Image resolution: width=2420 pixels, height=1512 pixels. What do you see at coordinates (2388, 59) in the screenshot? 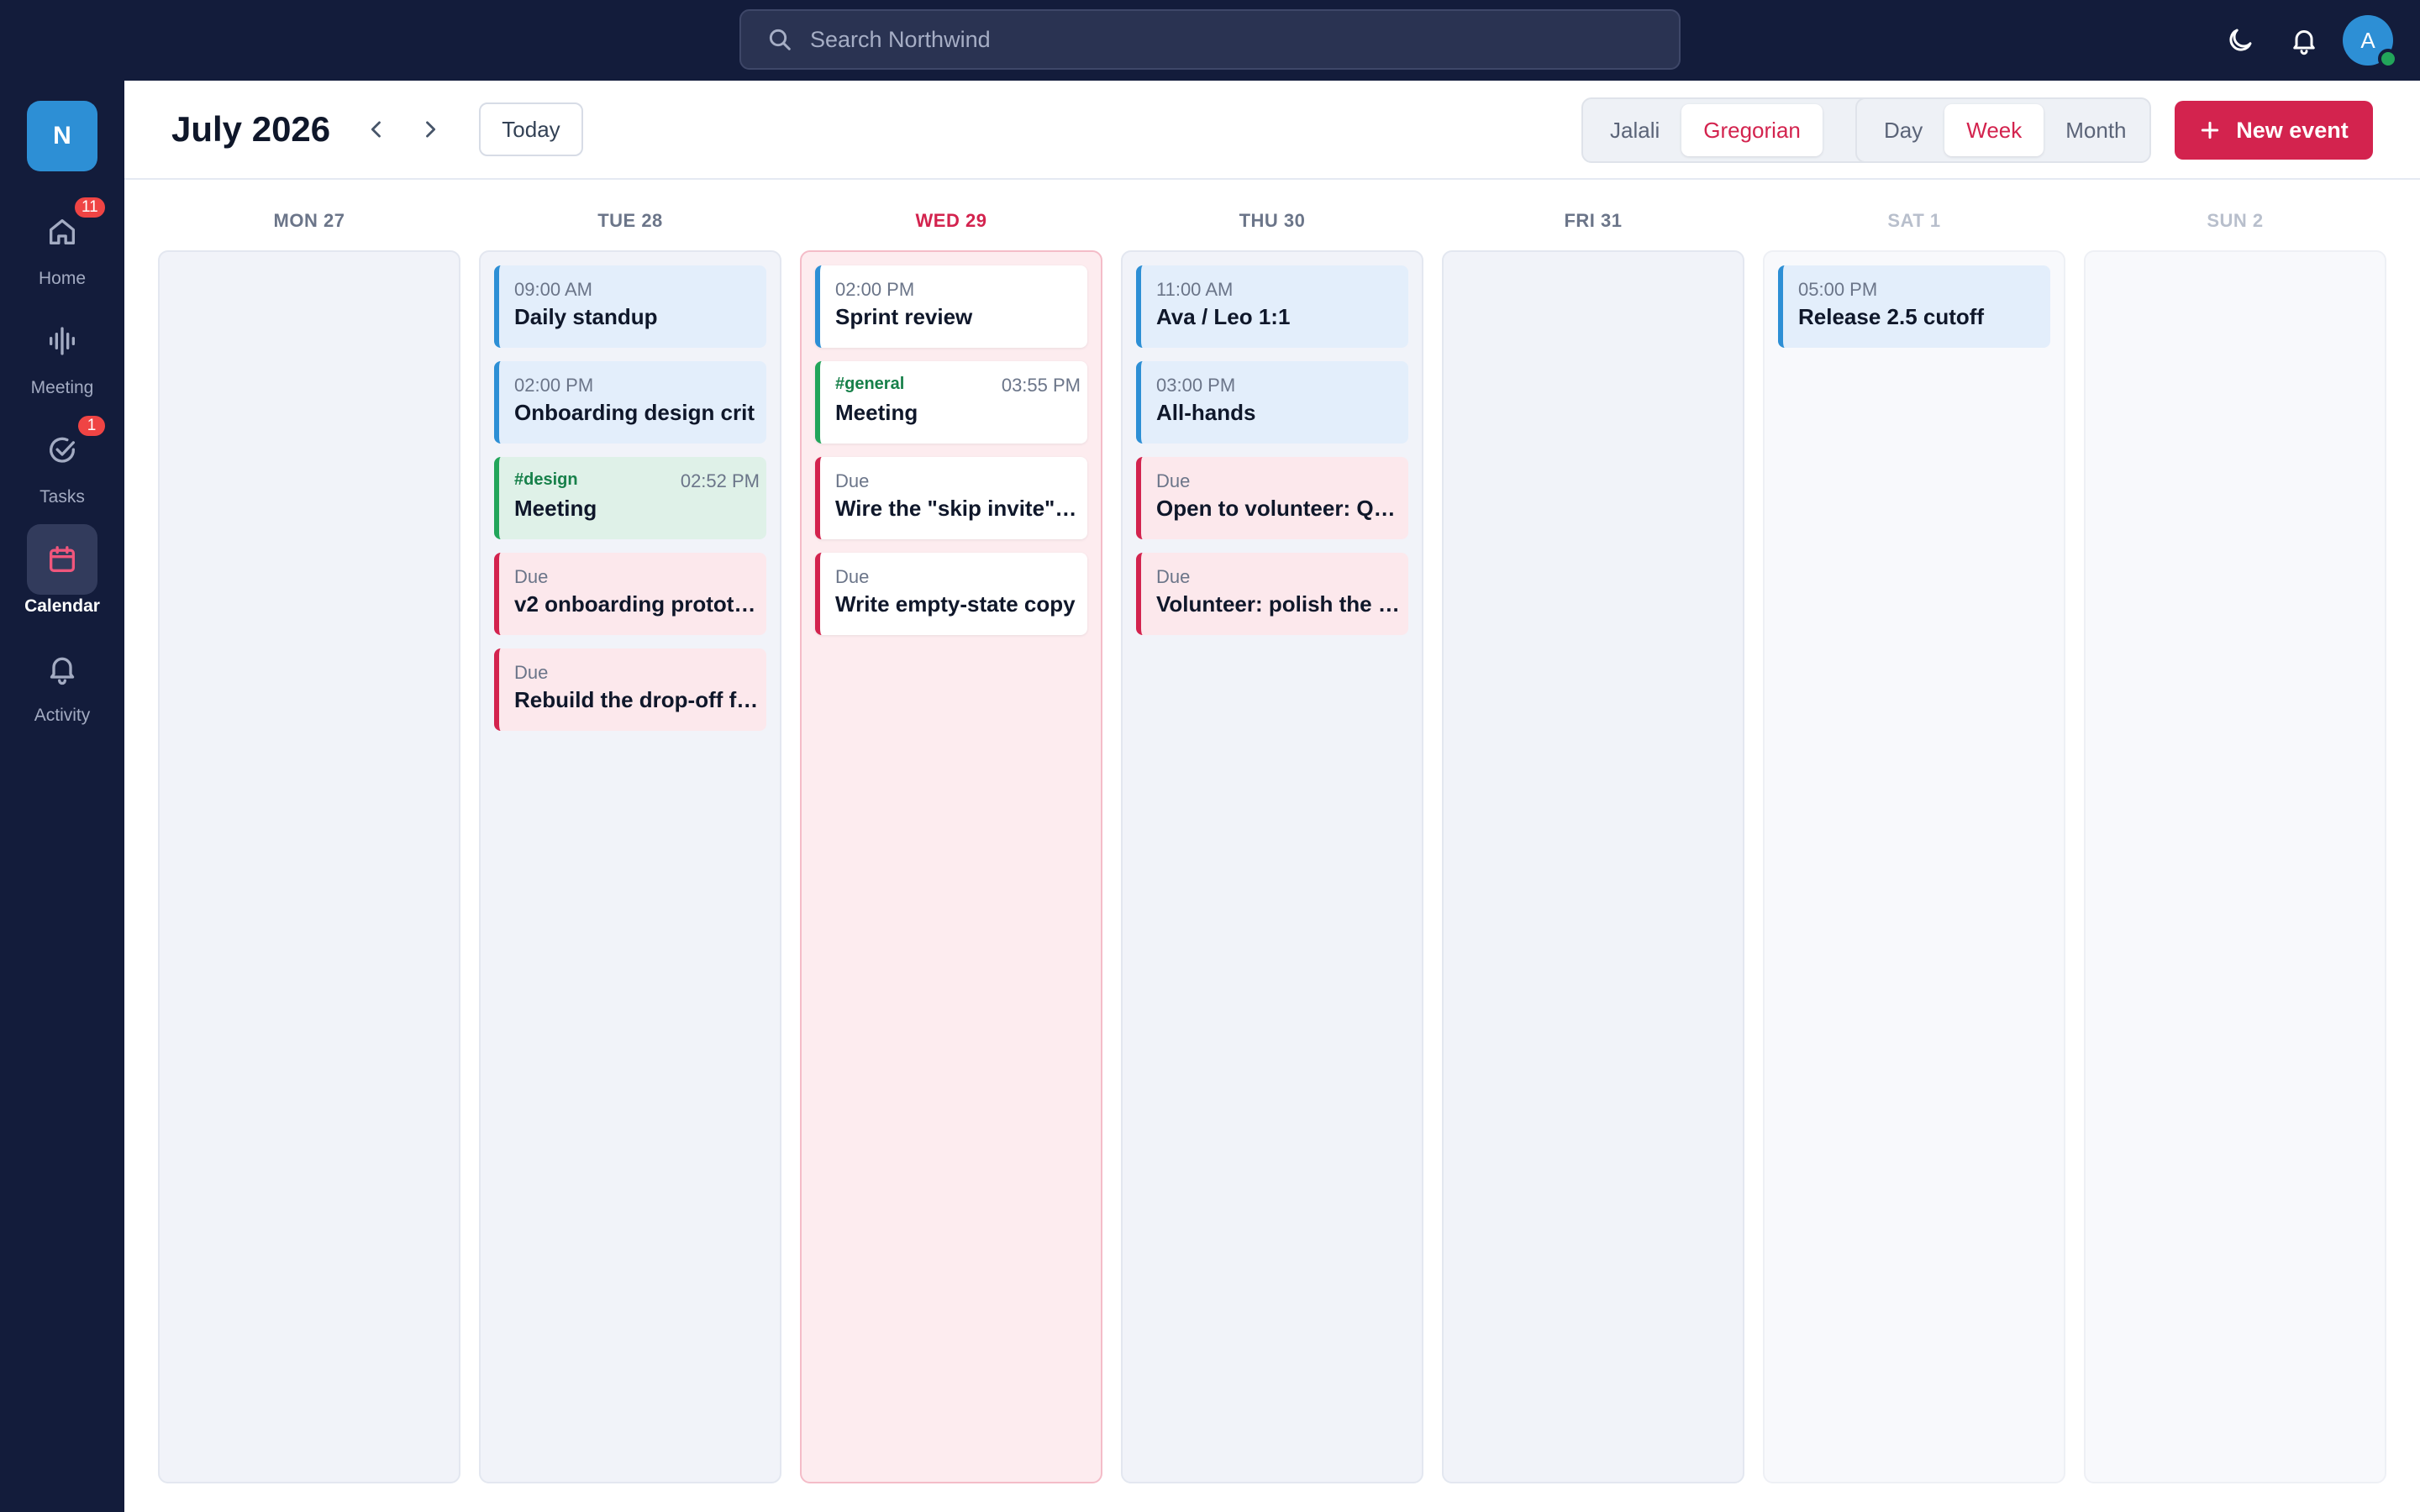
I see `online-status-dot` at bounding box center [2388, 59].